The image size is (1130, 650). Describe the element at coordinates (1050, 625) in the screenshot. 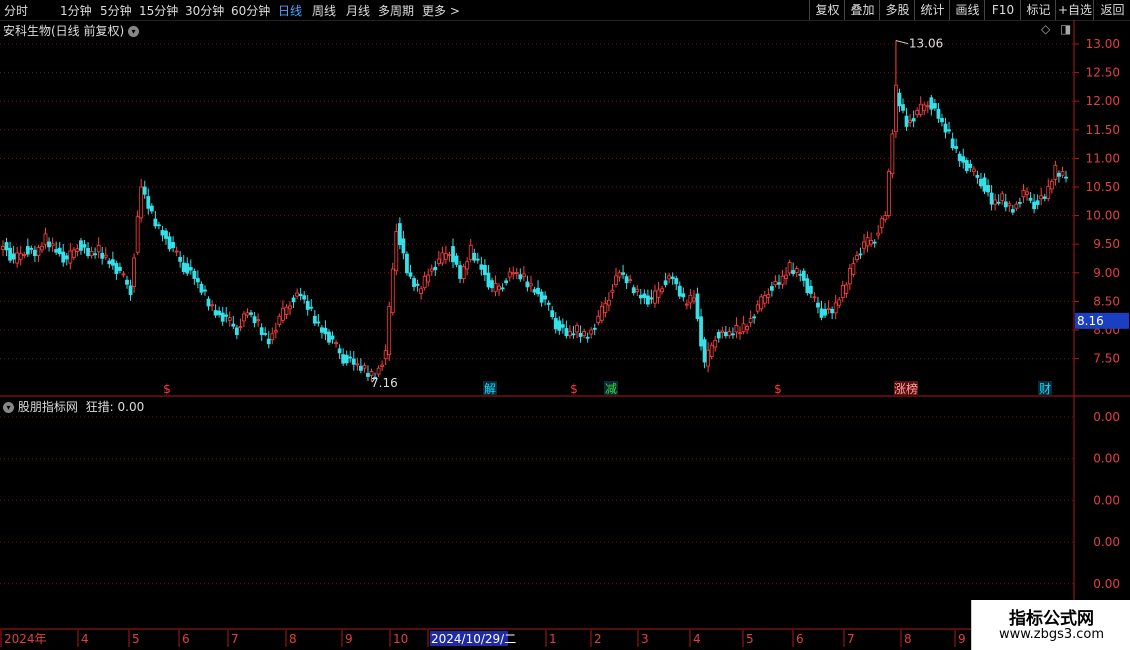

I see `watermark: 指标公式网 www.zbgs3.com` at that location.